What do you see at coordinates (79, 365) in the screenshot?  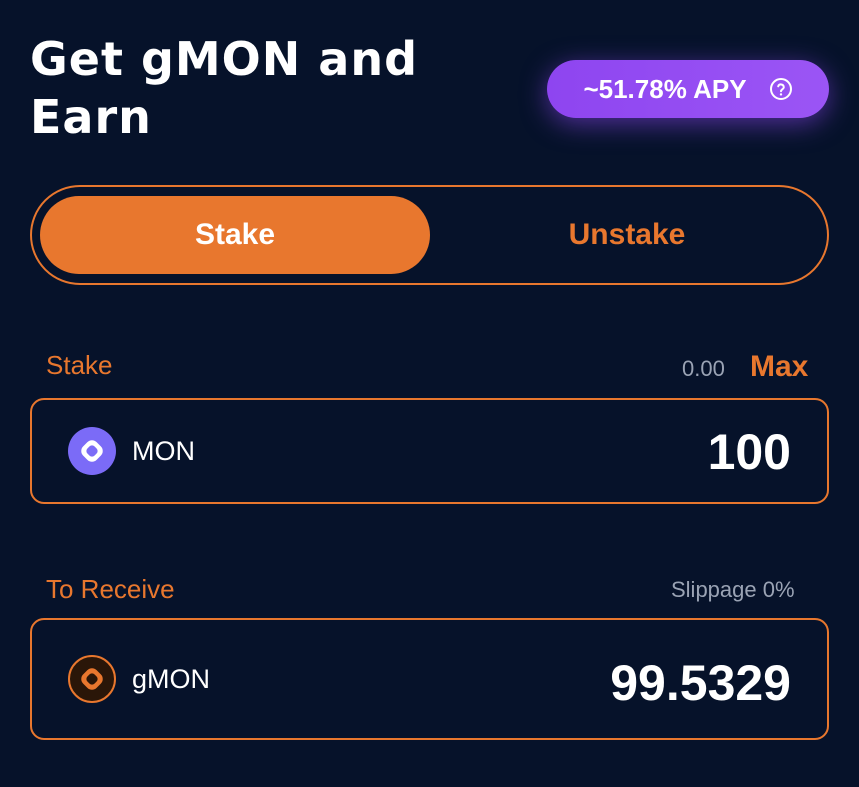 I see `stake-section-label: Stake` at bounding box center [79, 365].